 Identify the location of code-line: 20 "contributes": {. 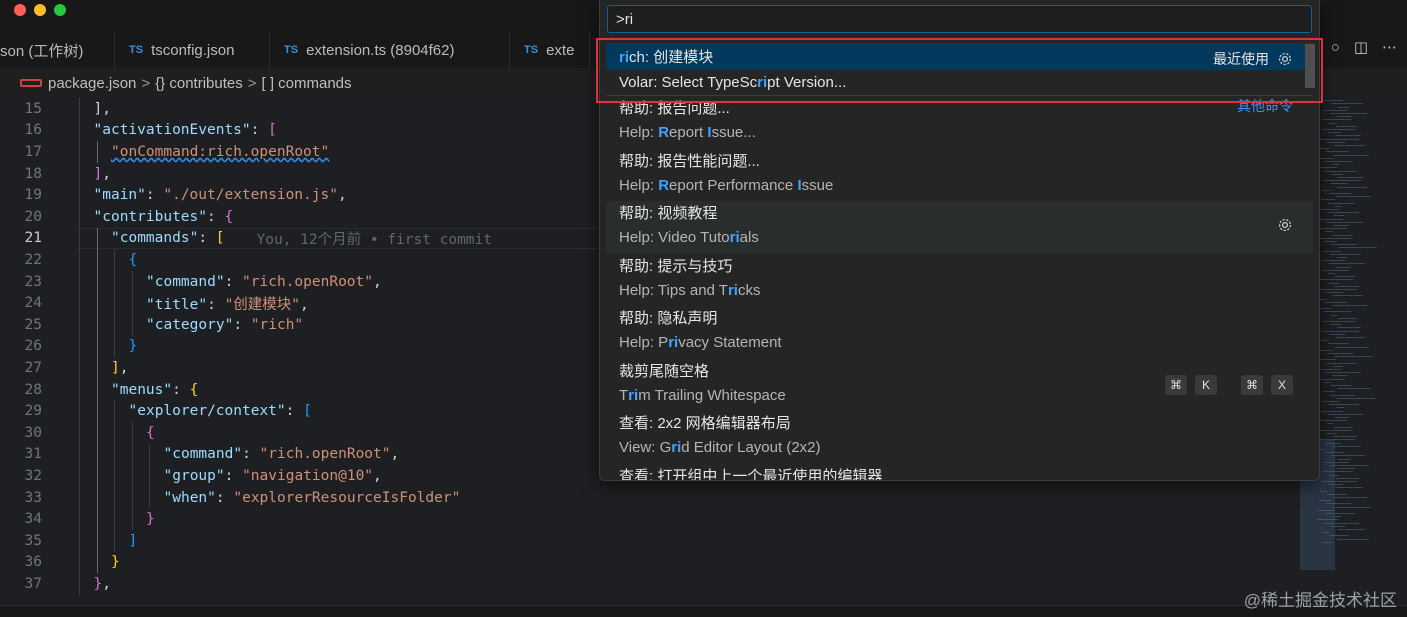
(117, 217).